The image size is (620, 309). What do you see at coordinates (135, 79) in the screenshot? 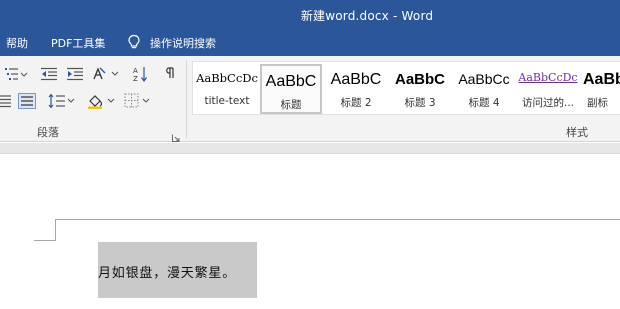
I see `svg-text: Z` at bounding box center [135, 79].